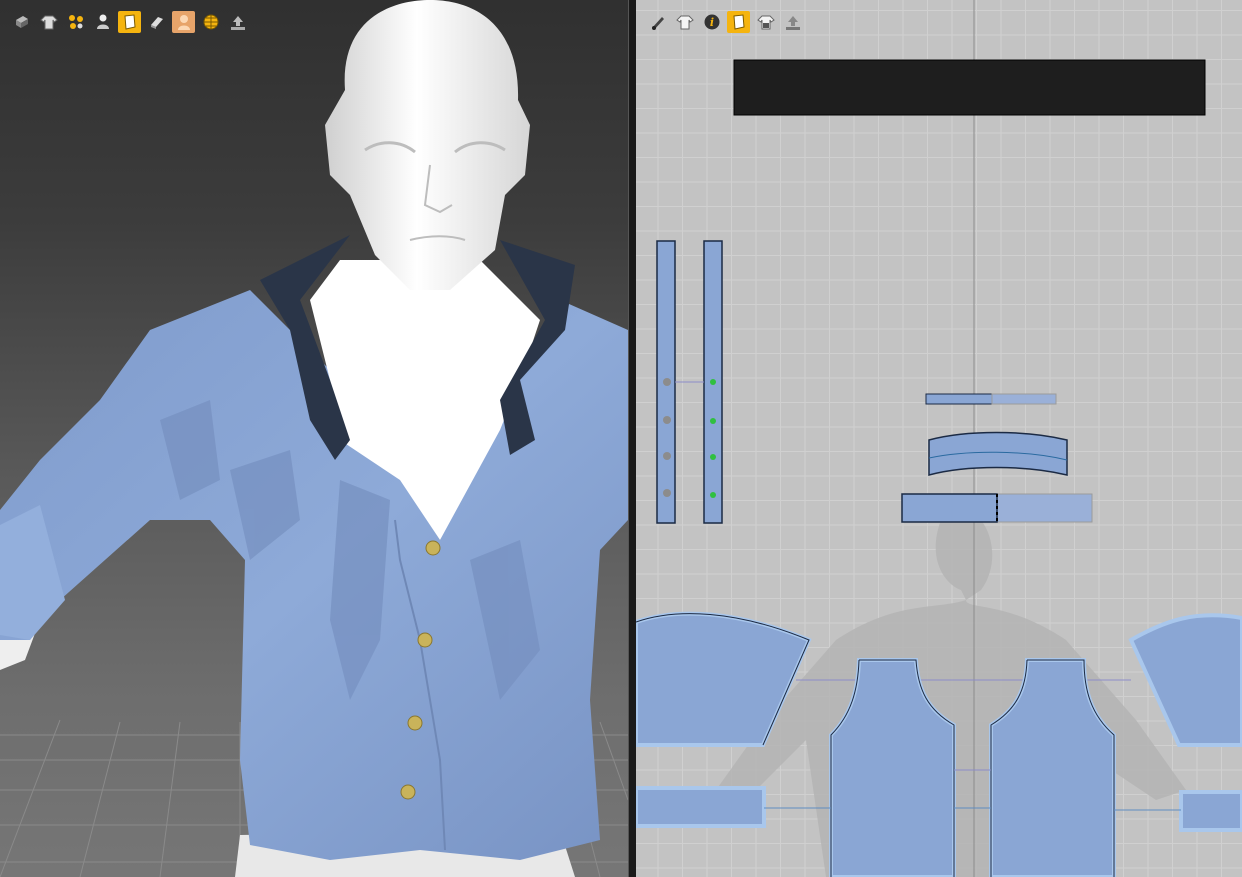 The image size is (1242, 877). I want to click on info-icon: i, so click(711, 22).